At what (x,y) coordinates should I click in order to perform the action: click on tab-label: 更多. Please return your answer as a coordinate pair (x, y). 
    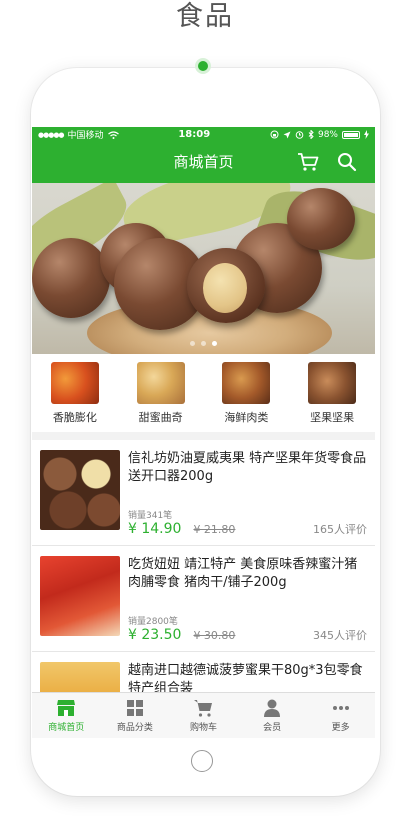
    Looking at the image, I should click on (340, 728).